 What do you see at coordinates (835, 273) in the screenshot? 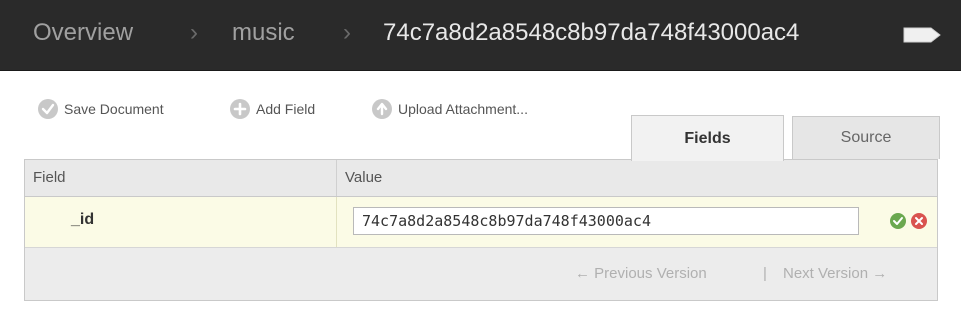
I see `next-version-link: Next Version →` at bounding box center [835, 273].